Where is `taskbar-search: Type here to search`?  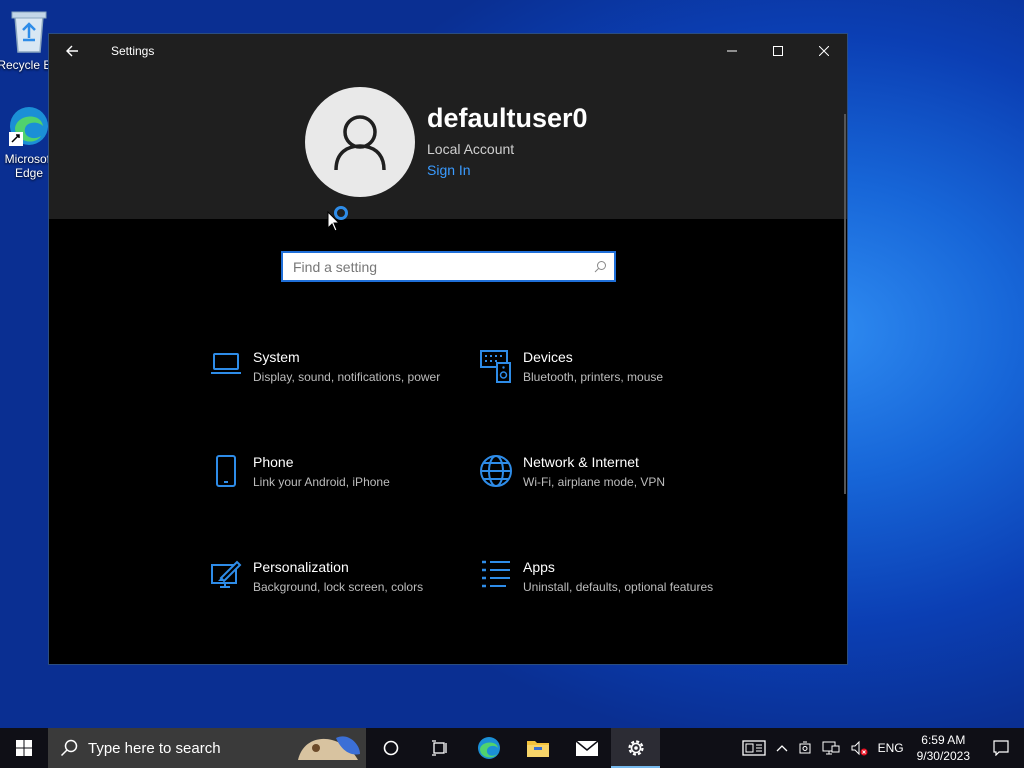 taskbar-search: Type here to search is located at coordinates (207, 748).